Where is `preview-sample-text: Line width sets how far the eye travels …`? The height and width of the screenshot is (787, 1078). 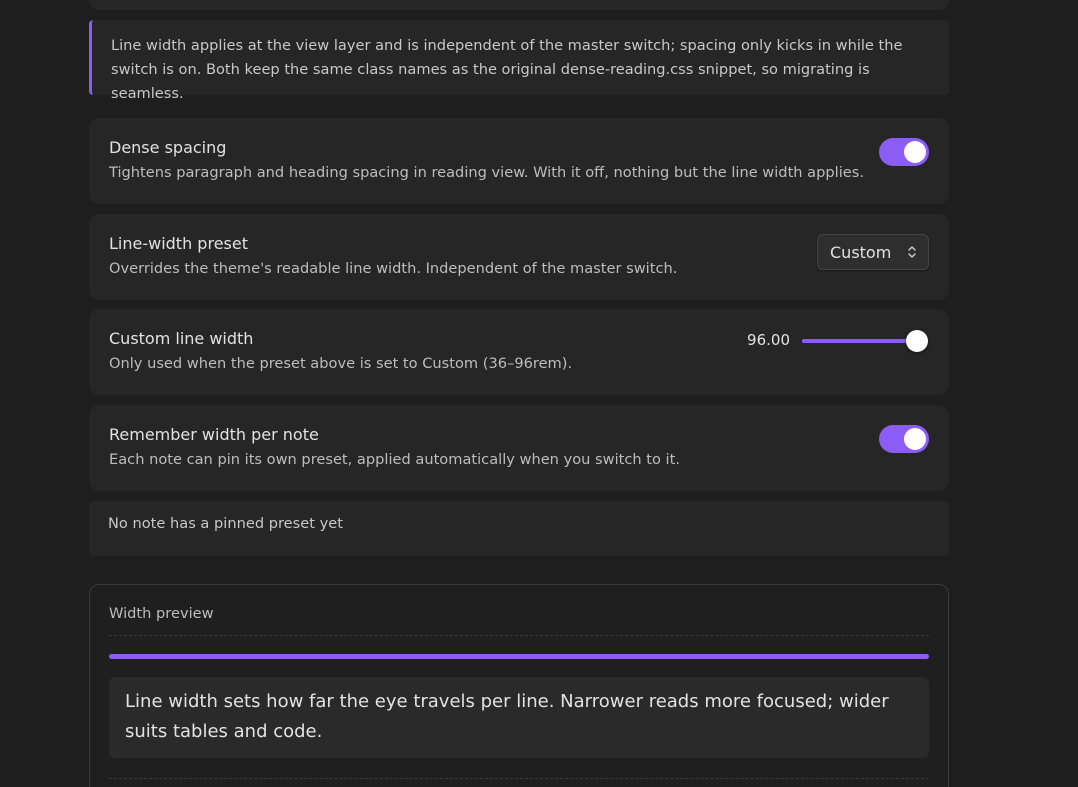 preview-sample-text: Line width sets how far the eye travels … is located at coordinates (507, 716).